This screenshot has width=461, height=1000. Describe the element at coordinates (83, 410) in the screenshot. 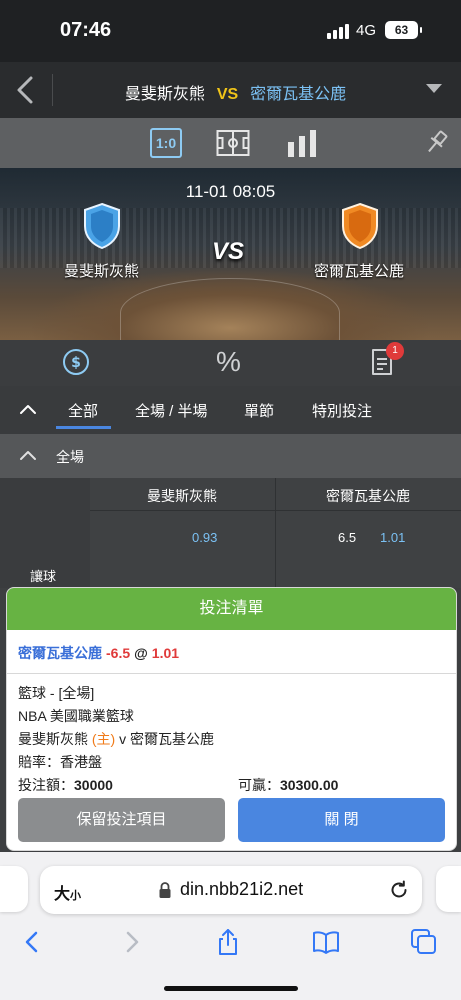

I see `tab-all: 全部` at that location.